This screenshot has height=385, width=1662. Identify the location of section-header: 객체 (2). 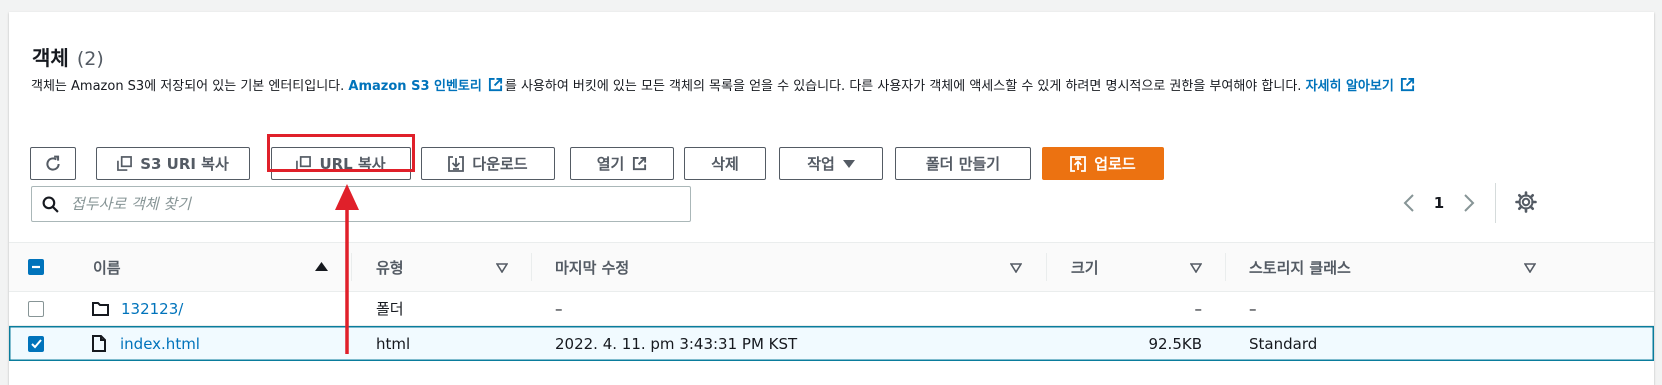
(68, 56).